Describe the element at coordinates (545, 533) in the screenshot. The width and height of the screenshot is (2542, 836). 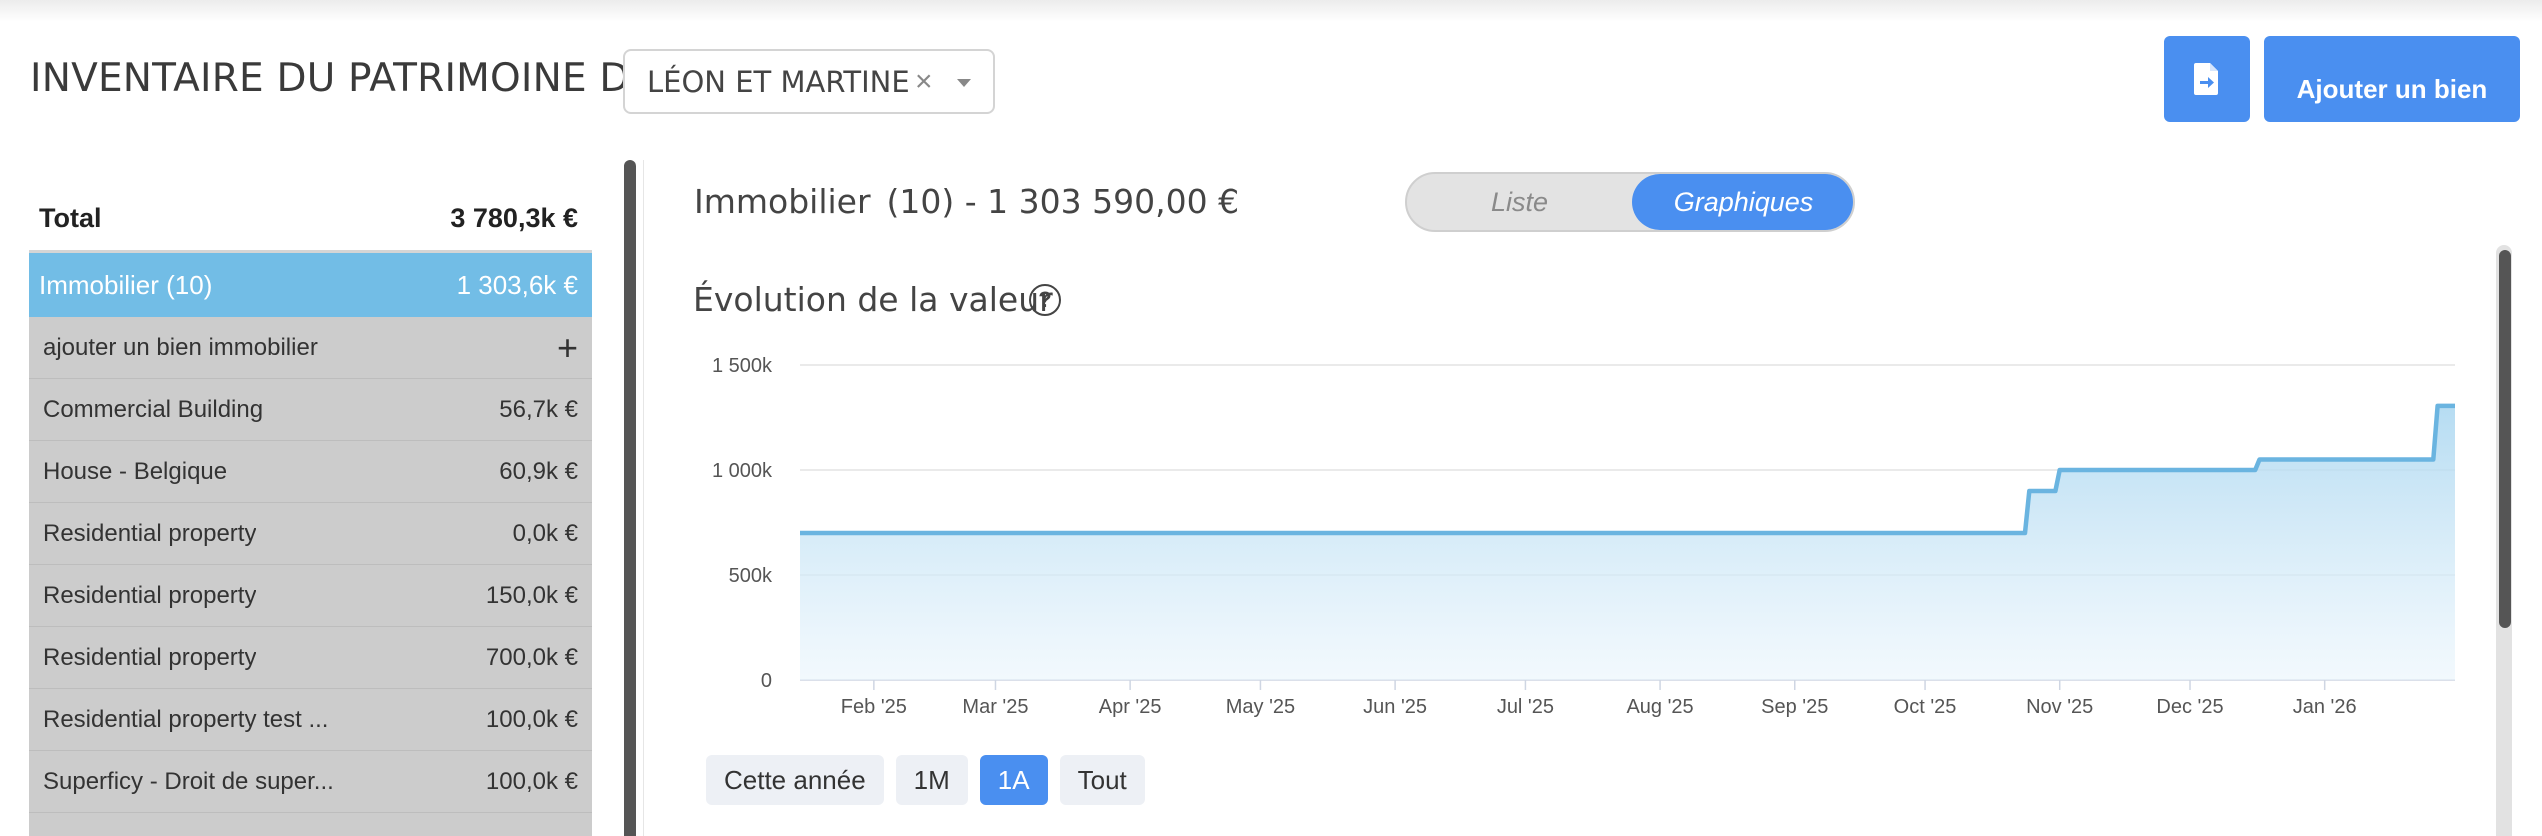
I see `asset-value: 0,0k €` at that location.